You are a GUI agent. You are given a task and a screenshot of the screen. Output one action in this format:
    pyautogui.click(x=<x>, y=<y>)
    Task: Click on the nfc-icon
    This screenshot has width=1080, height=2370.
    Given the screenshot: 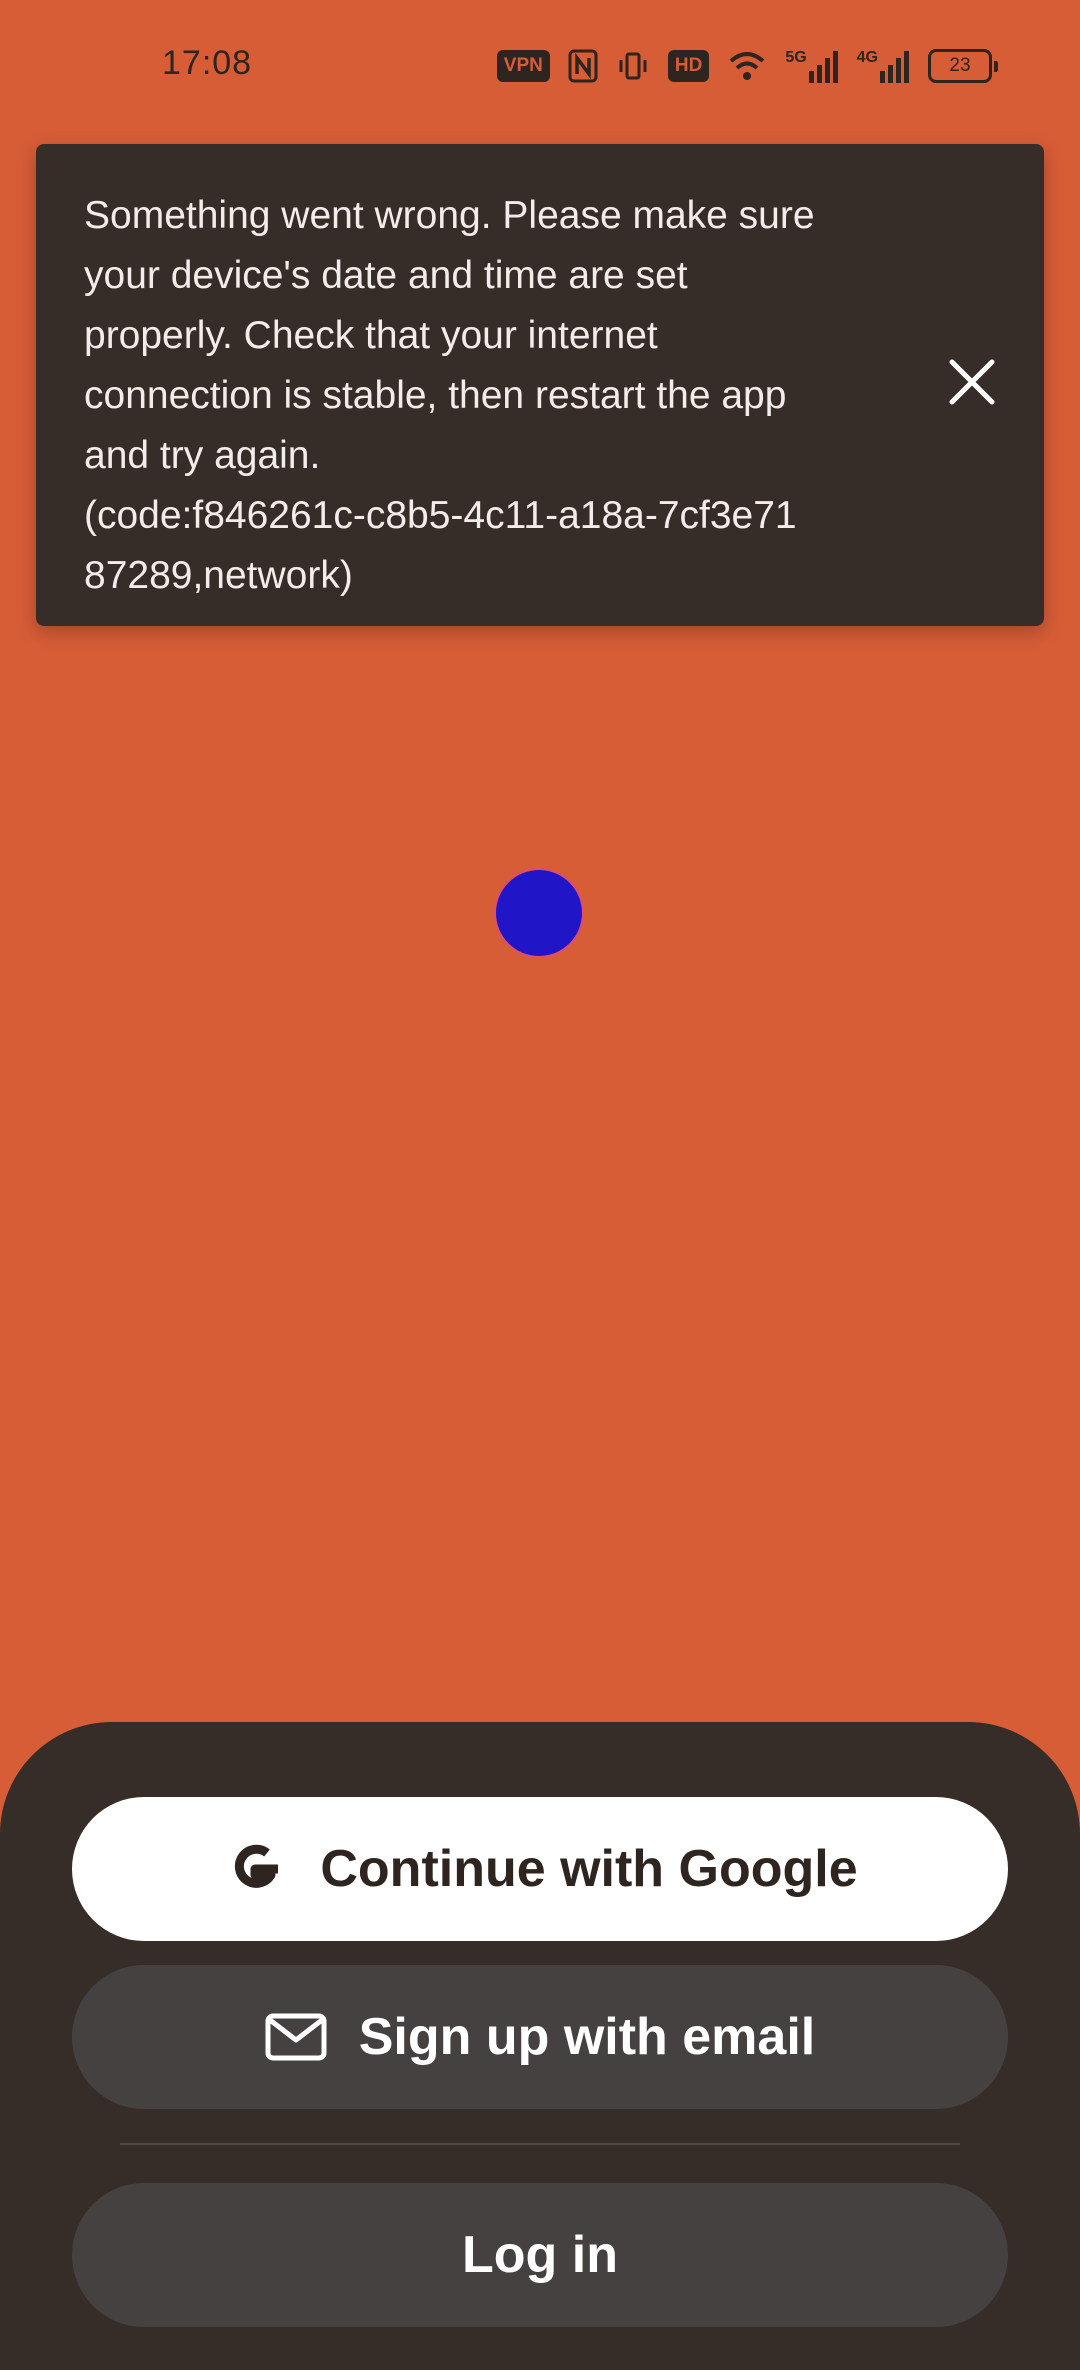 What is the action you would take?
    pyautogui.click(x=583, y=66)
    